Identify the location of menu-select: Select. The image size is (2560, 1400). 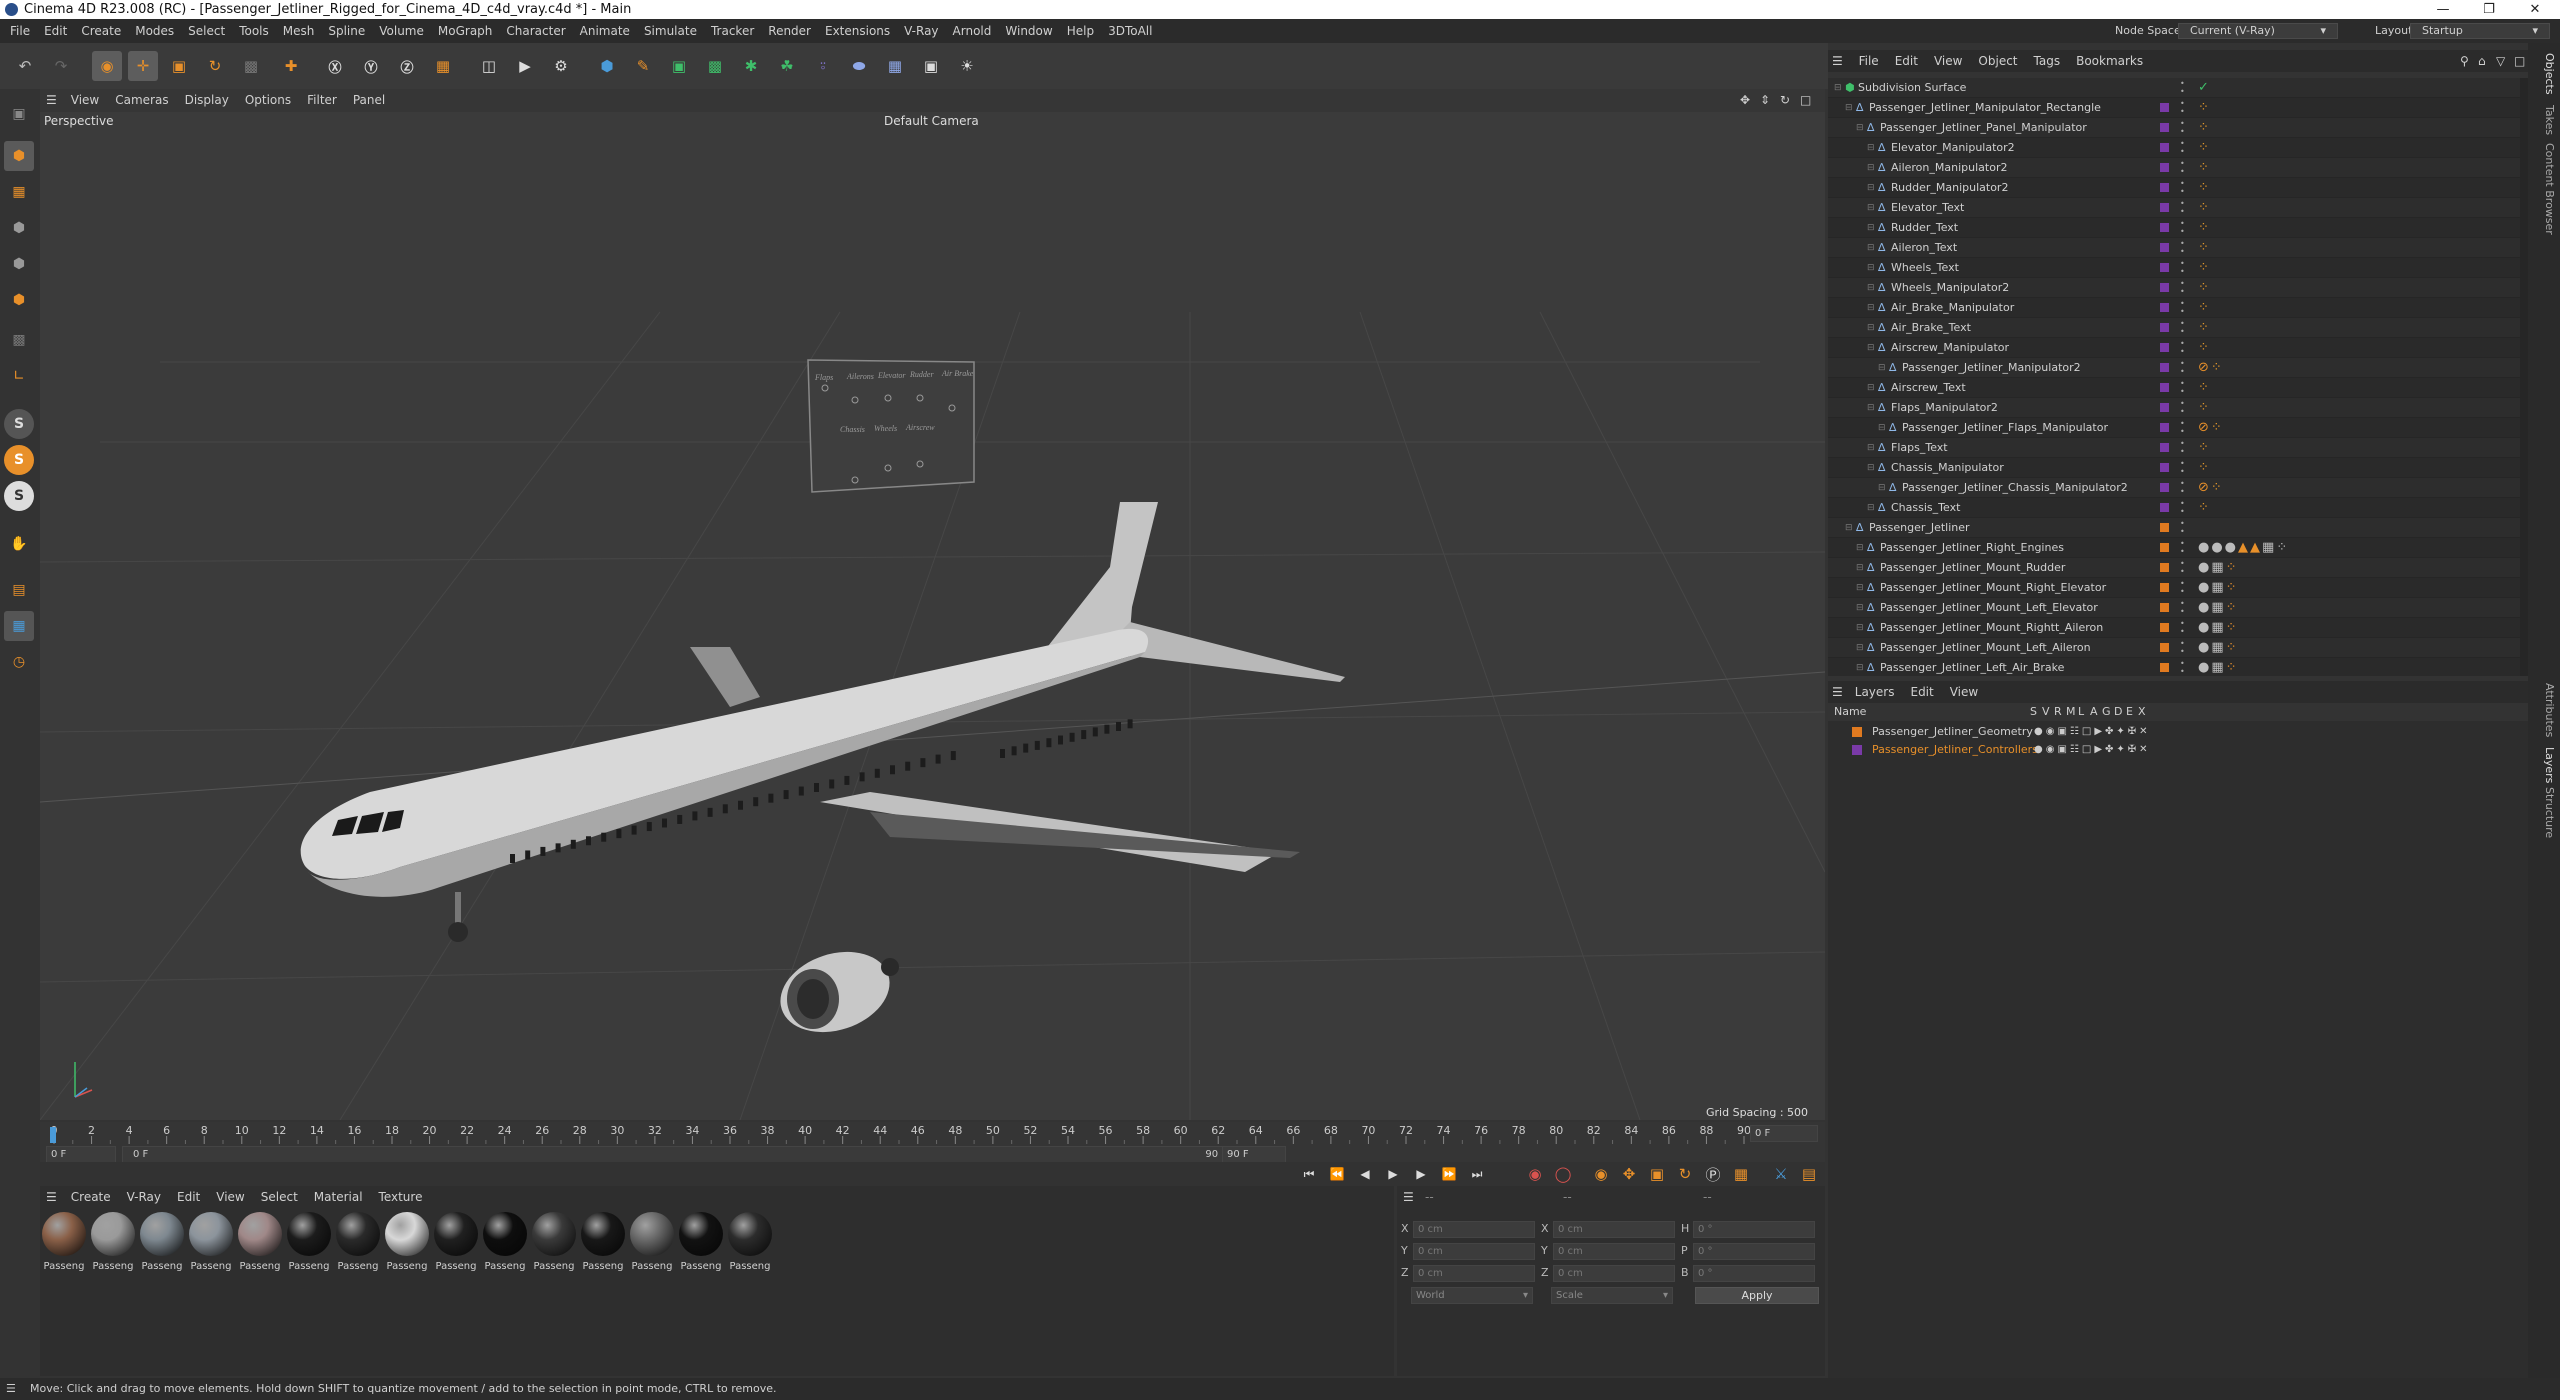
(206, 31).